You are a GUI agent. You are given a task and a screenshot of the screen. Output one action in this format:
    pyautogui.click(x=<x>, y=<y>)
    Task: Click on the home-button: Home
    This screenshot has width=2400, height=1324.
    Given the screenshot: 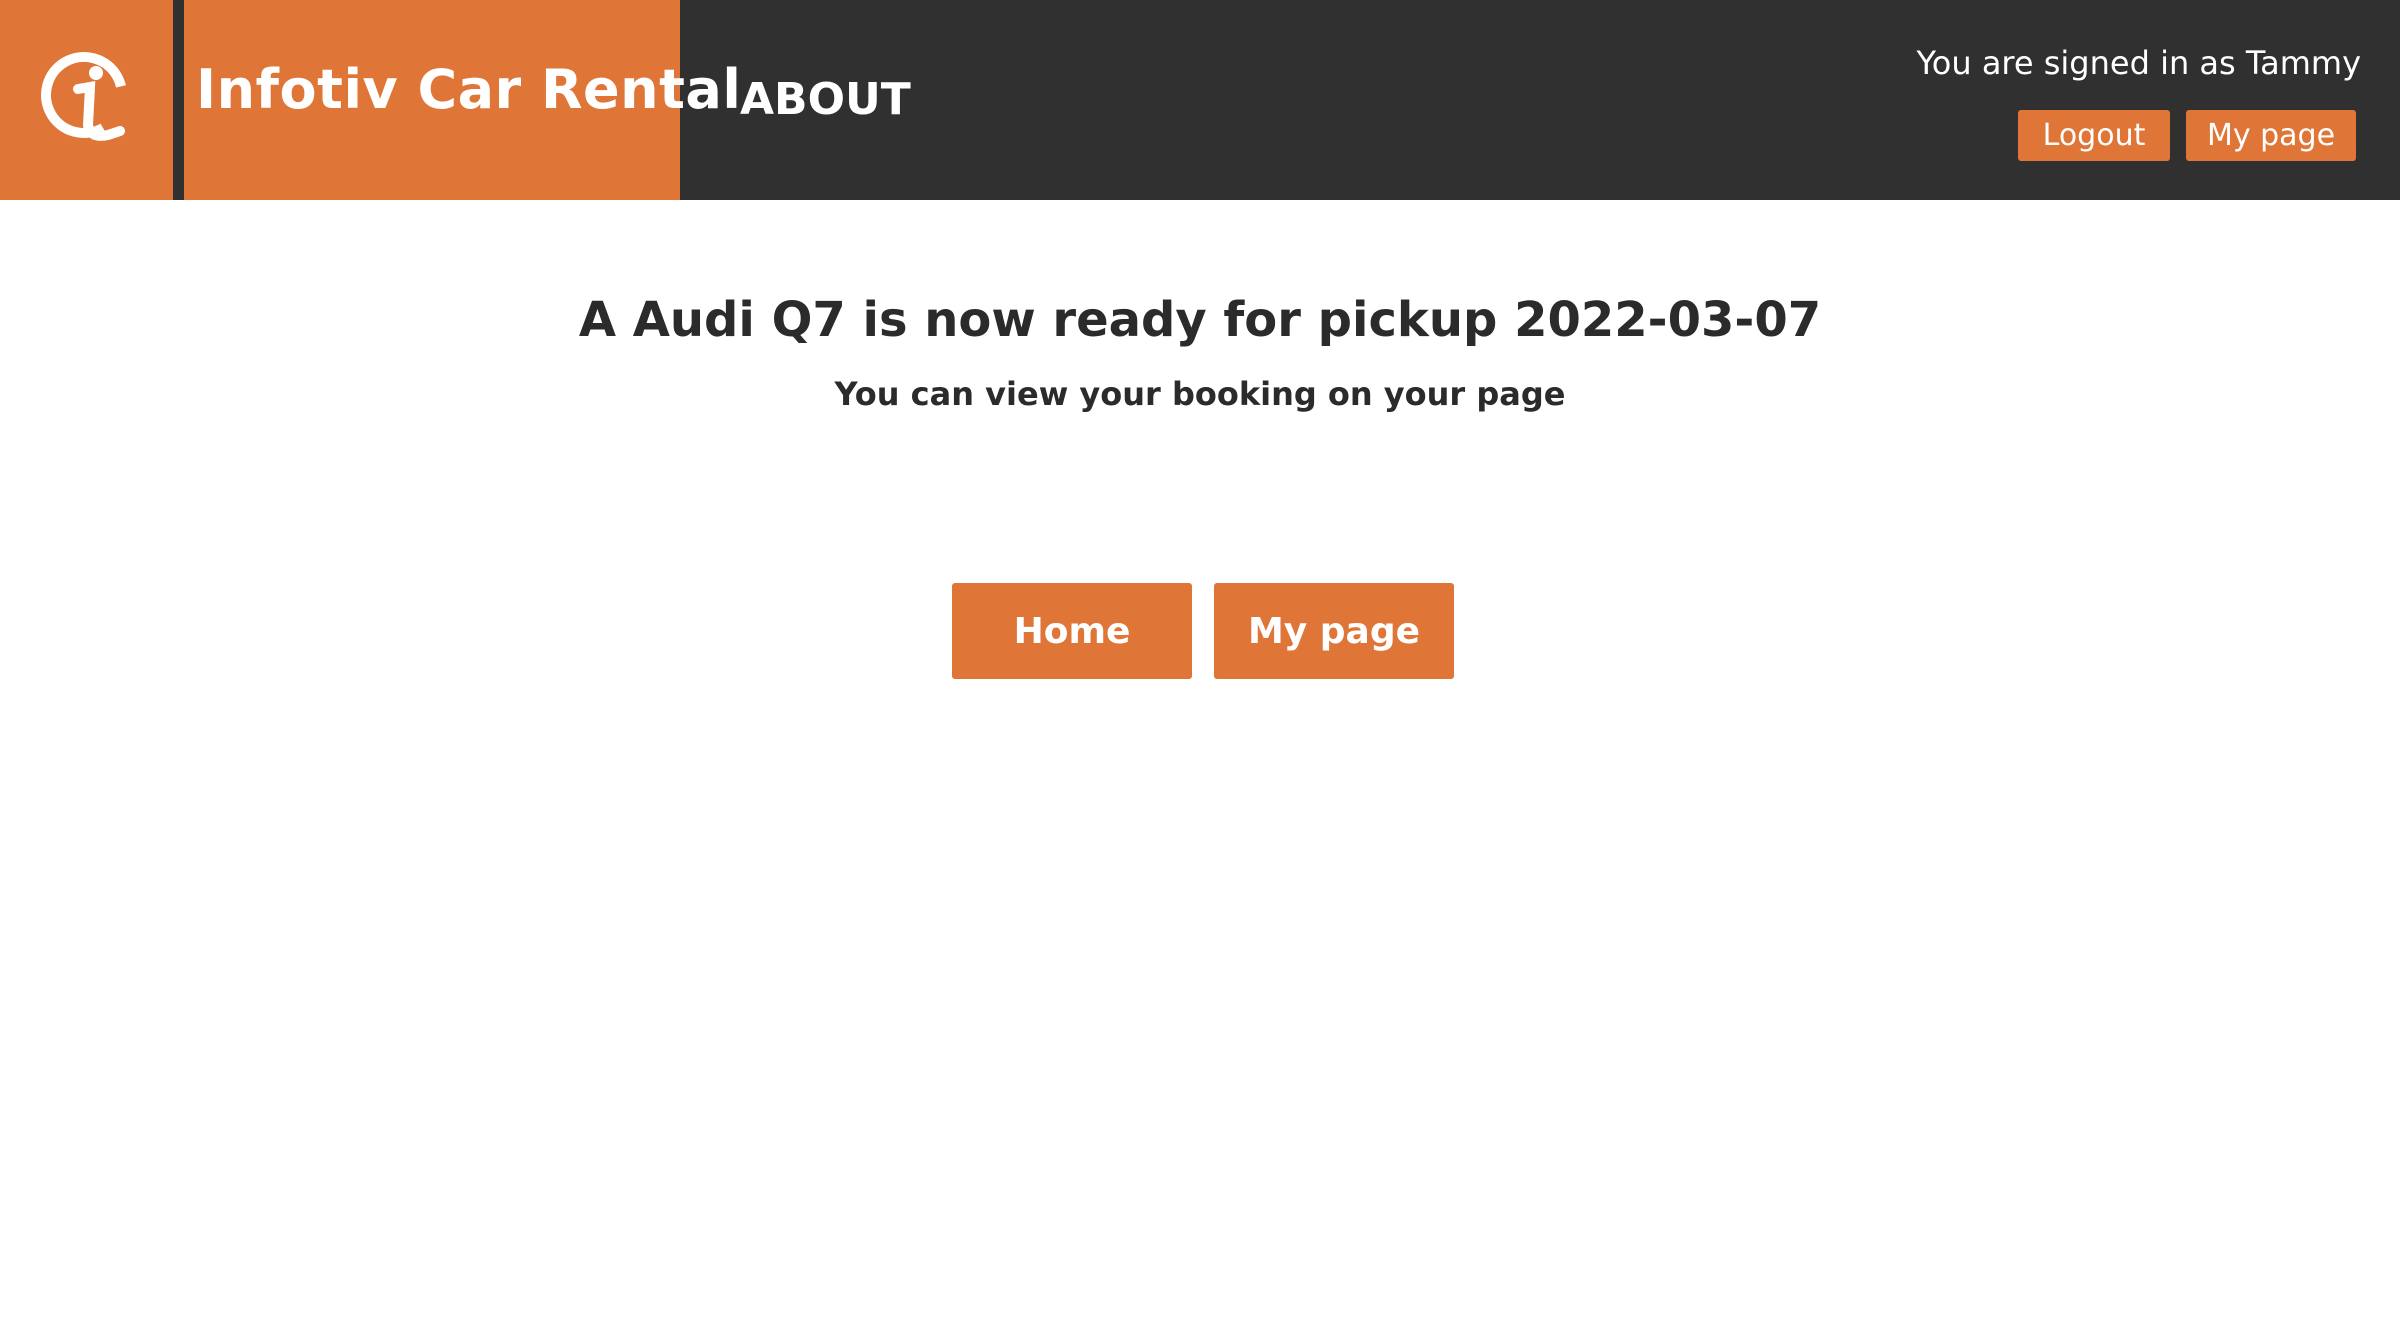 What is the action you would take?
    pyautogui.click(x=1072, y=631)
    